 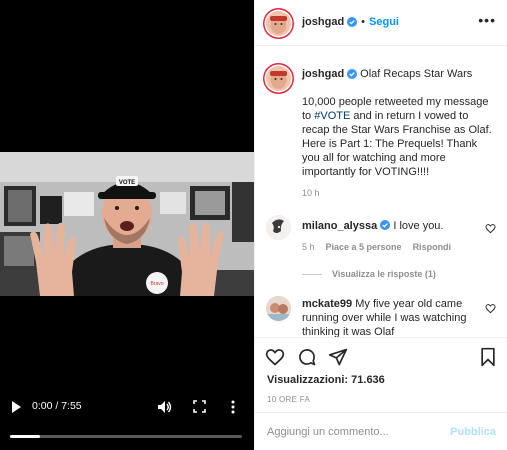 I want to click on share-icon, so click(x=338, y=357).